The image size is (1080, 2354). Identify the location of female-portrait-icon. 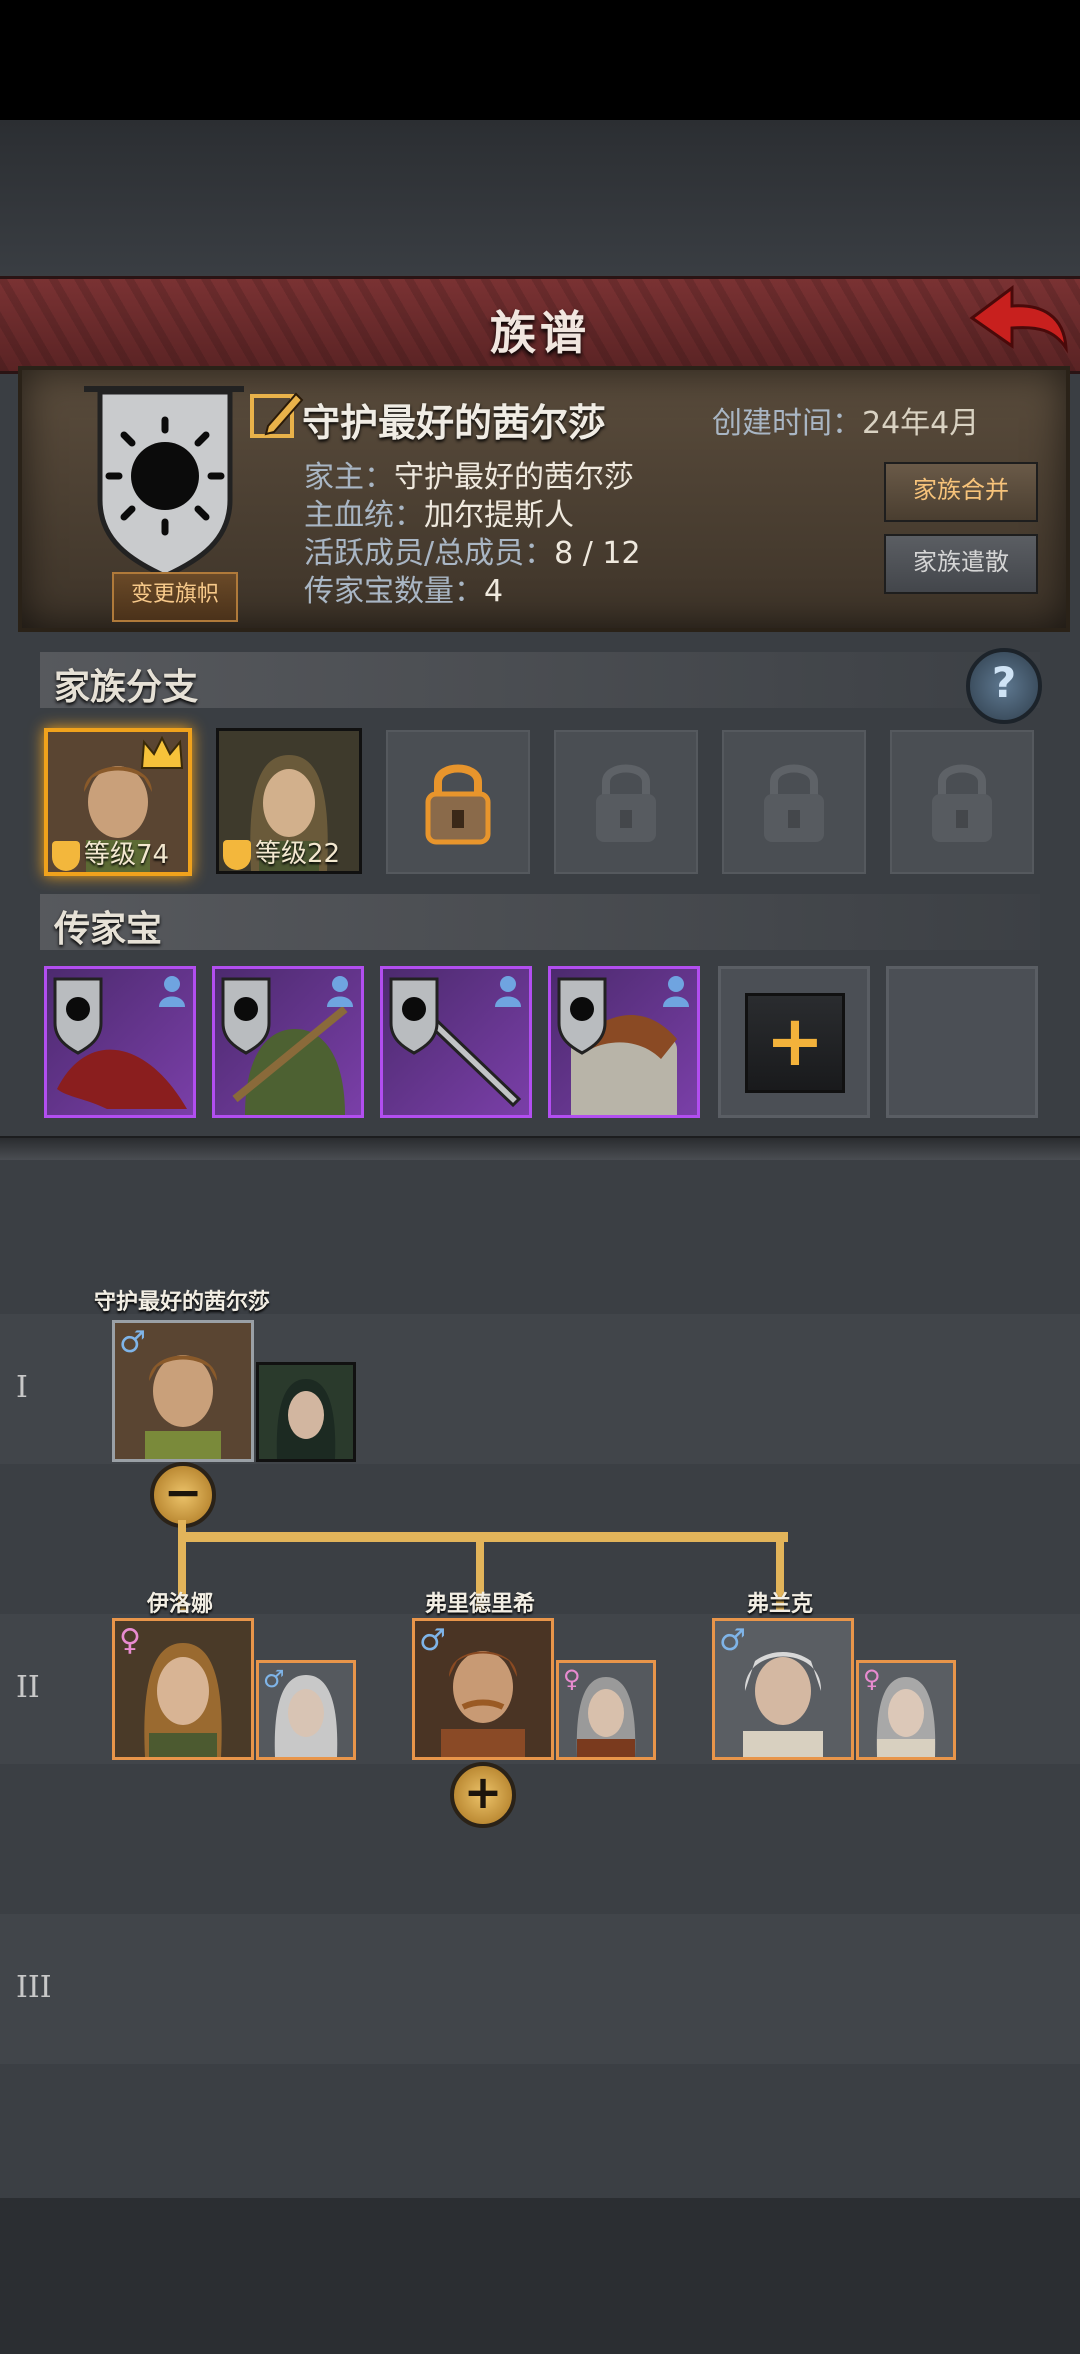
(306, 1412).